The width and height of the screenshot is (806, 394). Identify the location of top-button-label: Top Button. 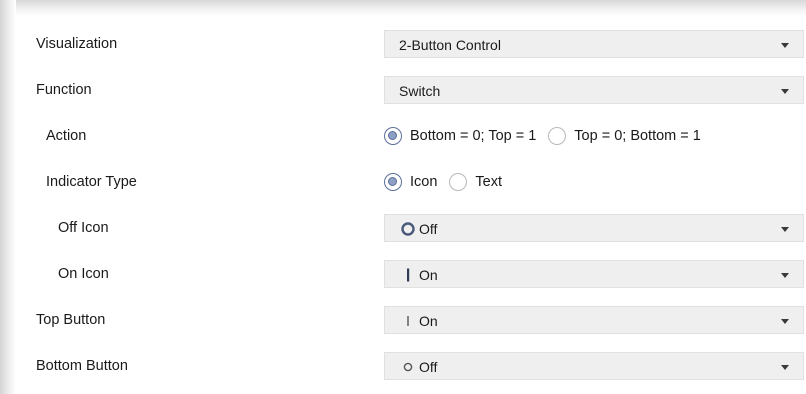
(71, 320).